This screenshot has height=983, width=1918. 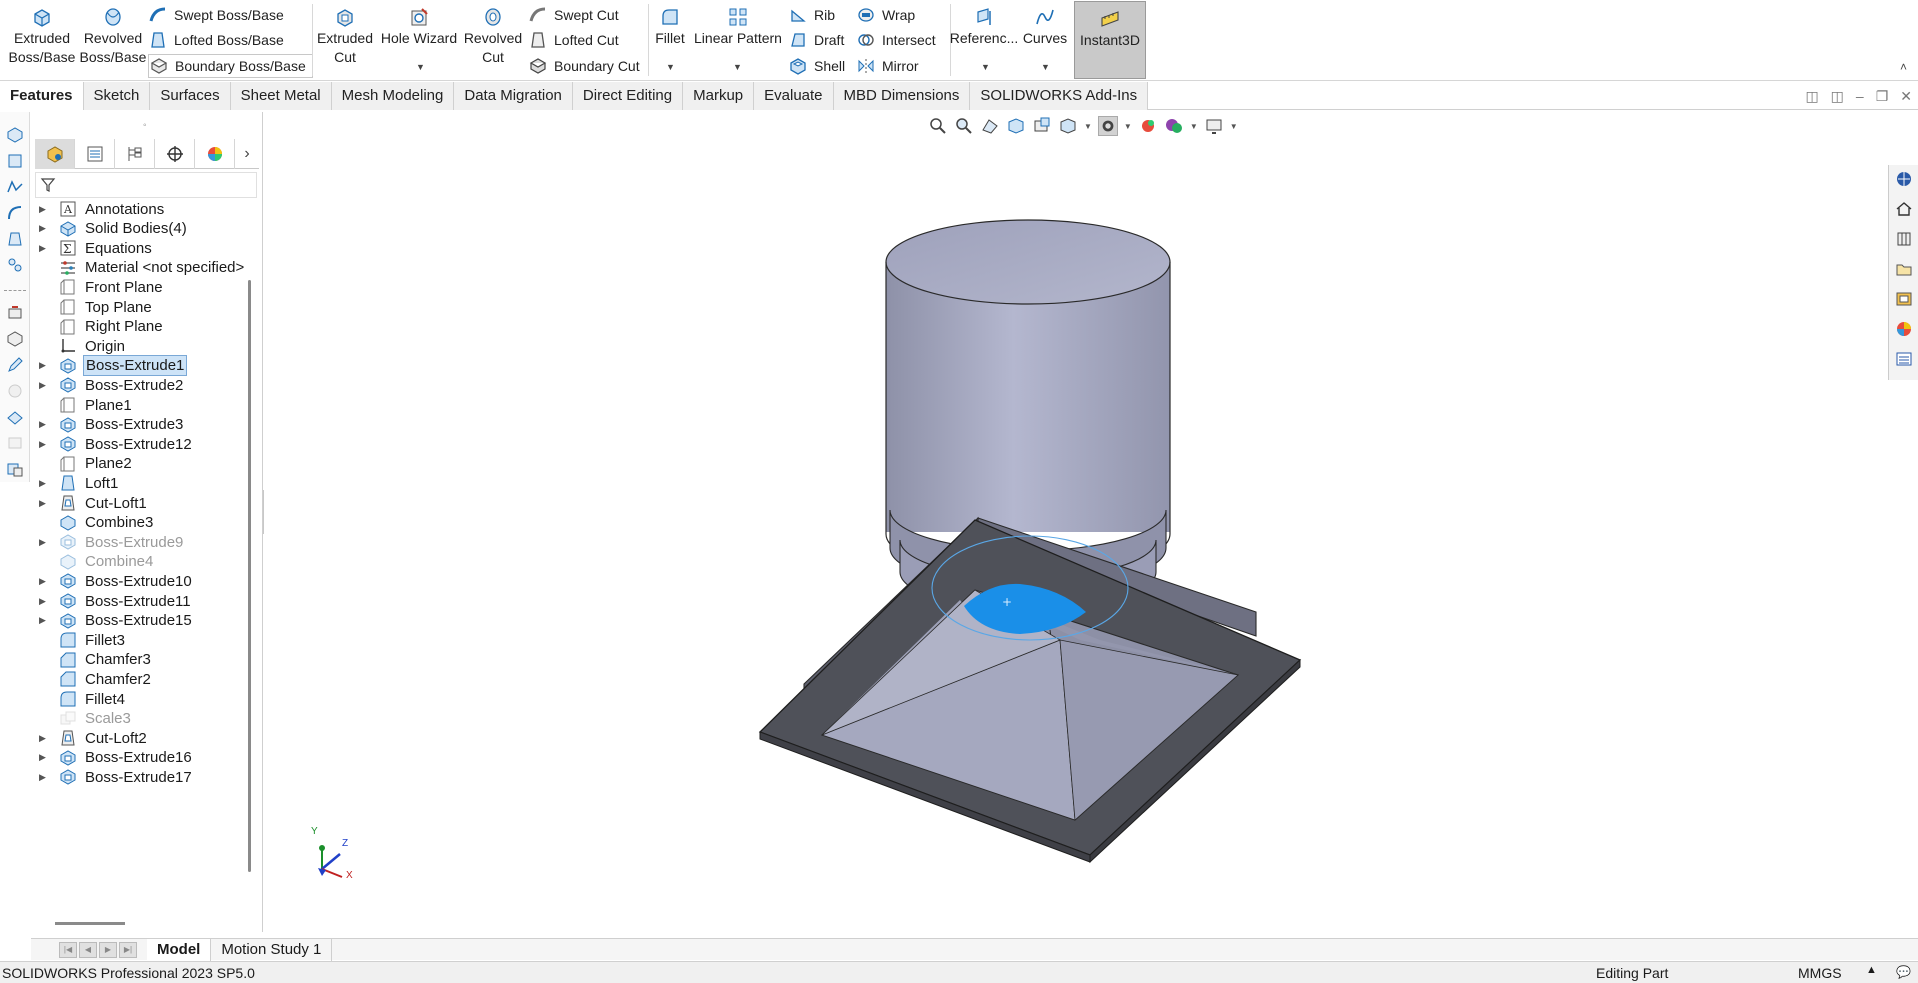 I want to click on edit-appearance-icon, so click(x=1174, y=126).